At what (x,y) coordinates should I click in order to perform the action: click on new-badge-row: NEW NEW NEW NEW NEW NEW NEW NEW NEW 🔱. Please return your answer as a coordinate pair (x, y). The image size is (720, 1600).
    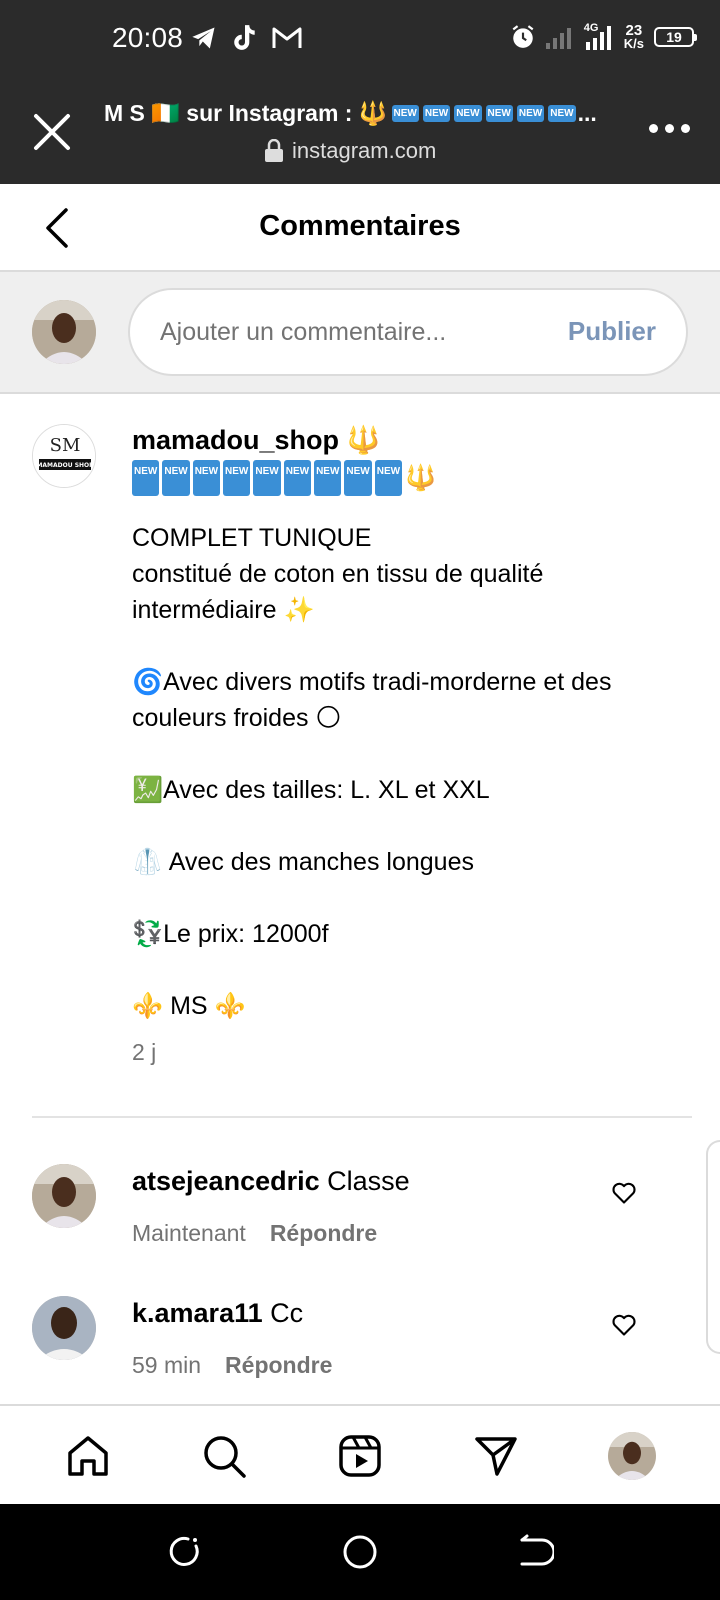
    Looking at the image, I should click on (392, 478).